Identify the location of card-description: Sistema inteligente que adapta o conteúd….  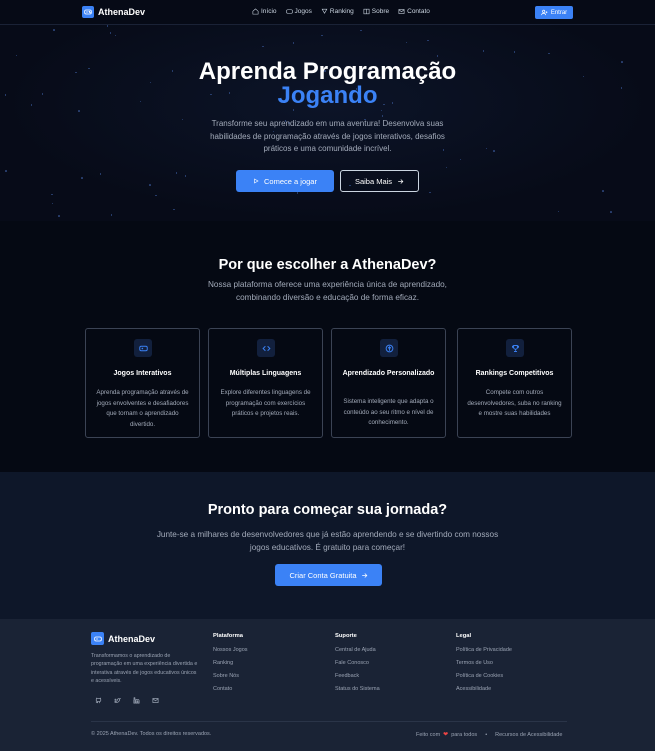
(388, 412).